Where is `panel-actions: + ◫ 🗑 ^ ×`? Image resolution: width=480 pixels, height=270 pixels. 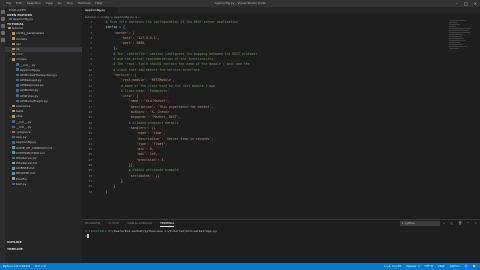 panel-actions: + ◫ 🗑 ^ × is located at coordinates (460, 223).